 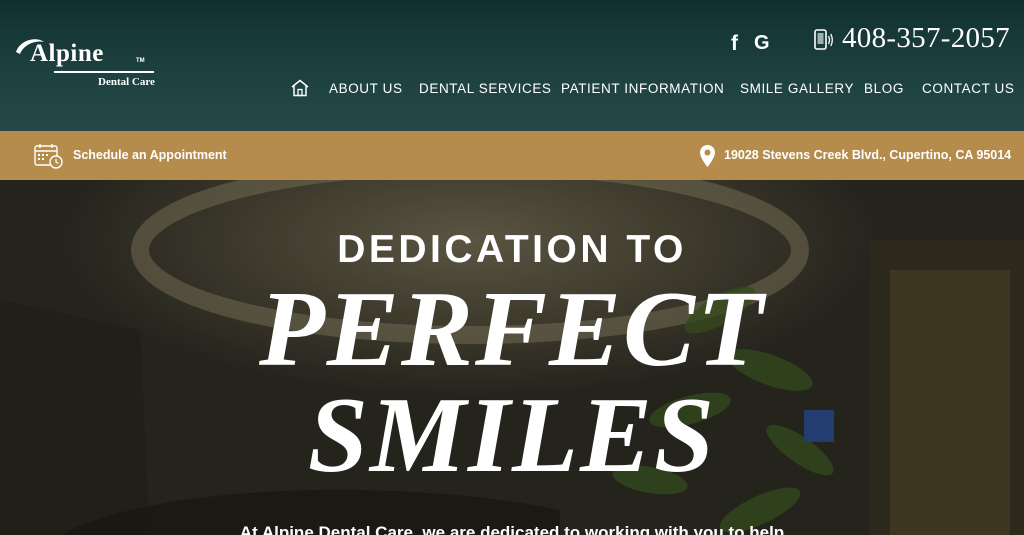 What do you see at coordinates (707, 156) in the screenshot?
I see `map-pin-icon` at bounding box center [707, 156].